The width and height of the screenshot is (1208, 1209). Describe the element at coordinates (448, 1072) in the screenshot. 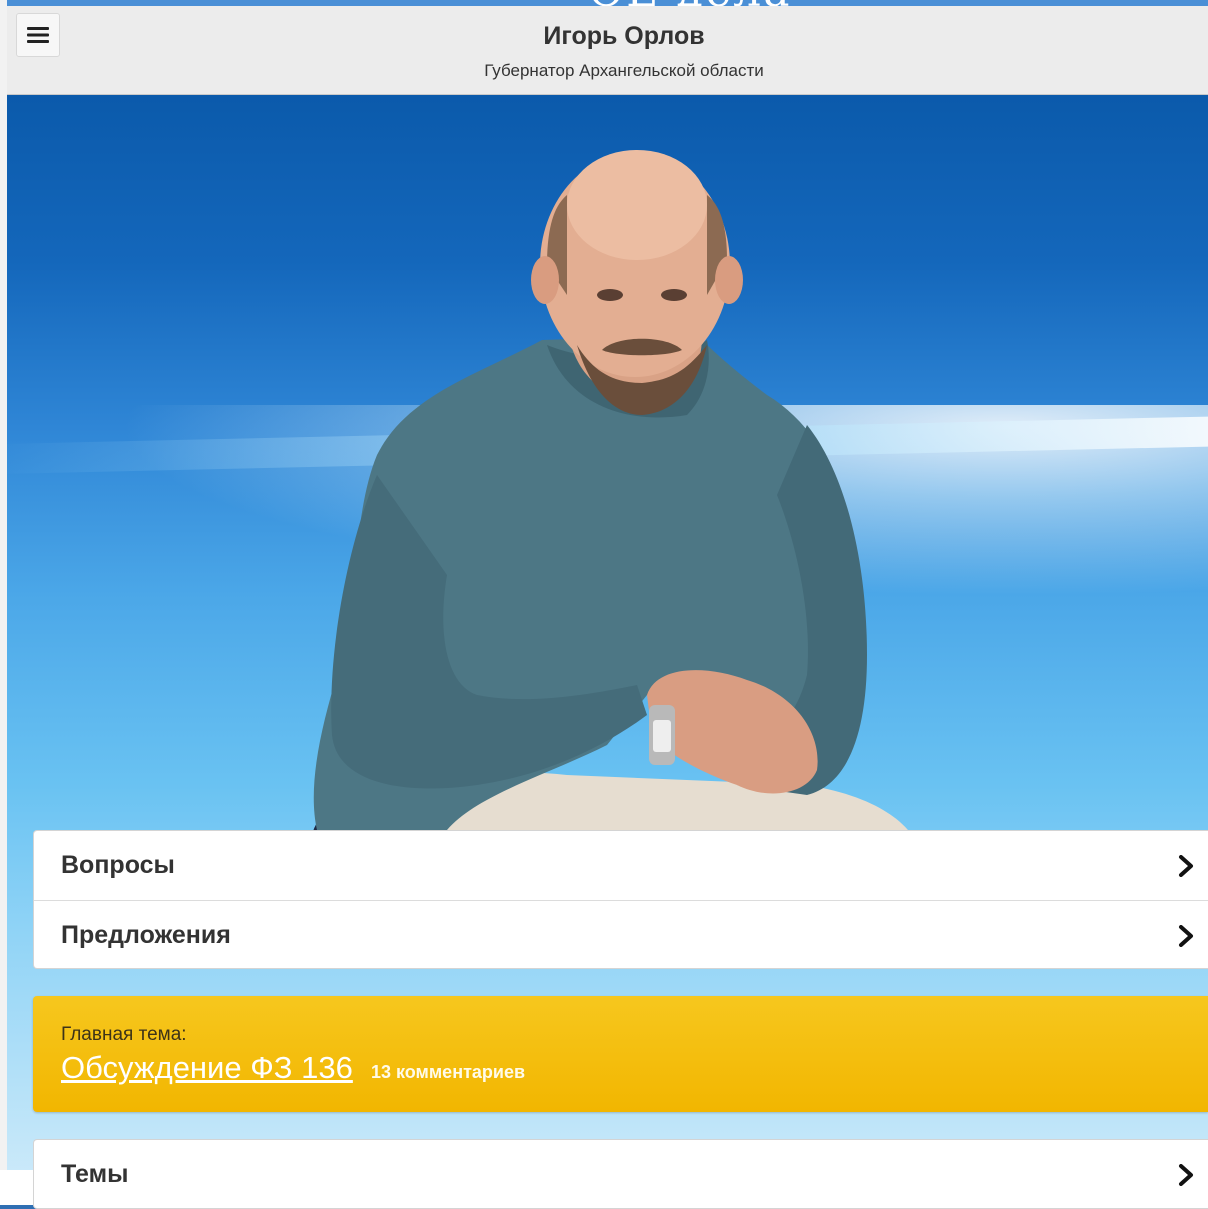

I see `comments-count: 13 комментариев` at that location.